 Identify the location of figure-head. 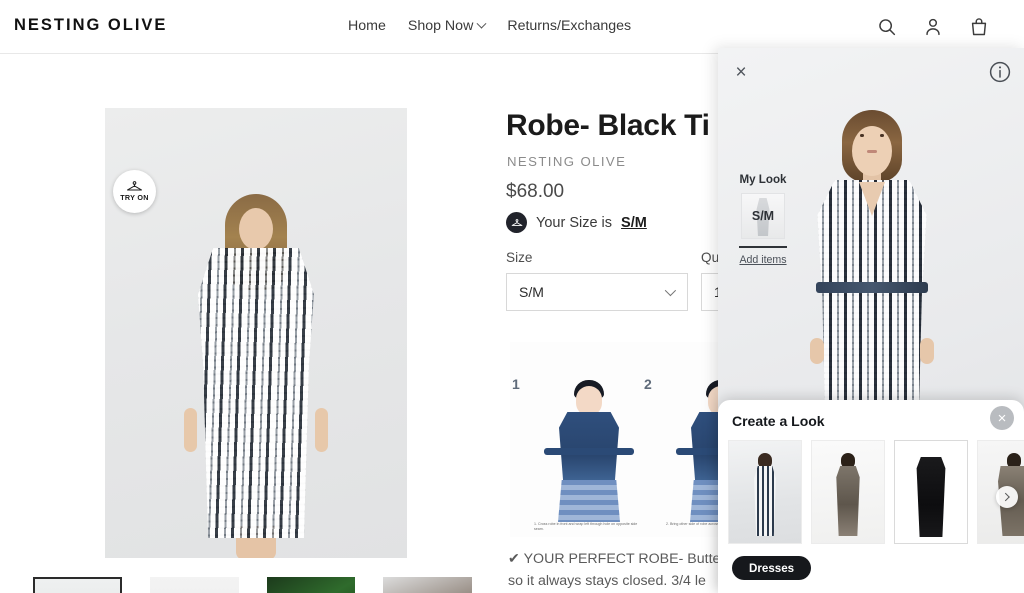
(589, 401).